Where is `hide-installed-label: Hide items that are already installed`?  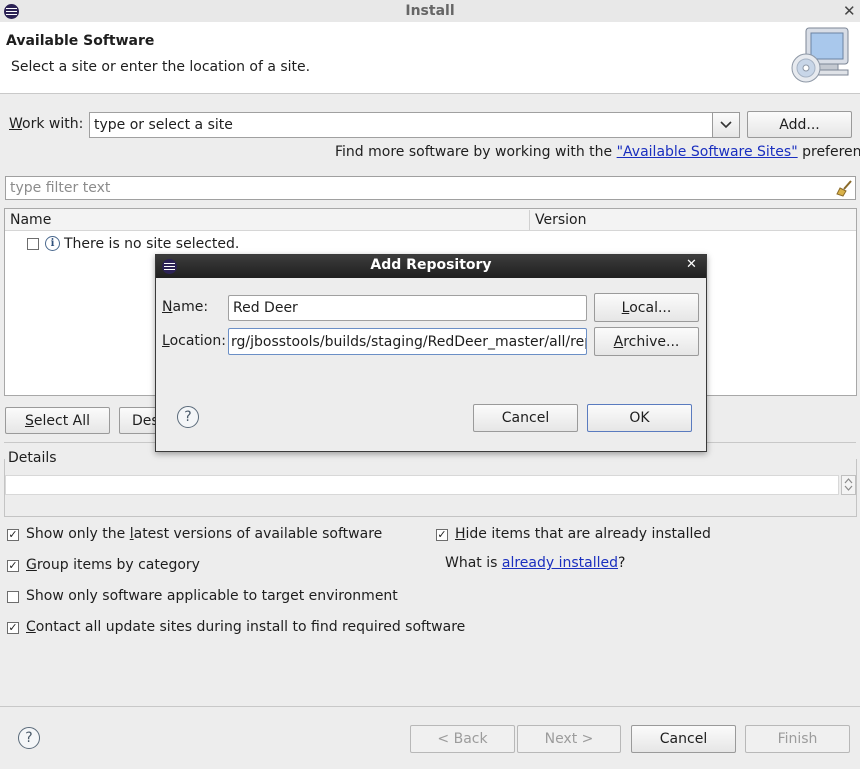
hide-installed-label: Hide items that are already installed is located at coordinates (583, 534).